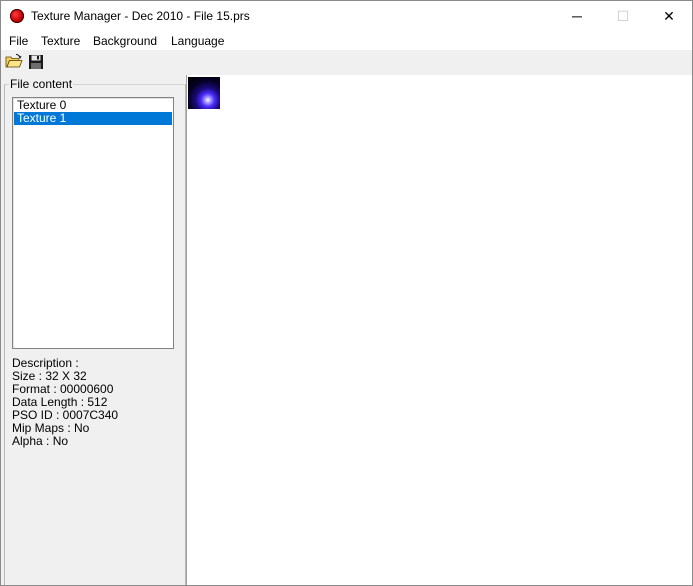 The image size is (693, 586). Describe the element at coordinates (125, 41) in the screenshot. I see `menu-background: Background` at that location.